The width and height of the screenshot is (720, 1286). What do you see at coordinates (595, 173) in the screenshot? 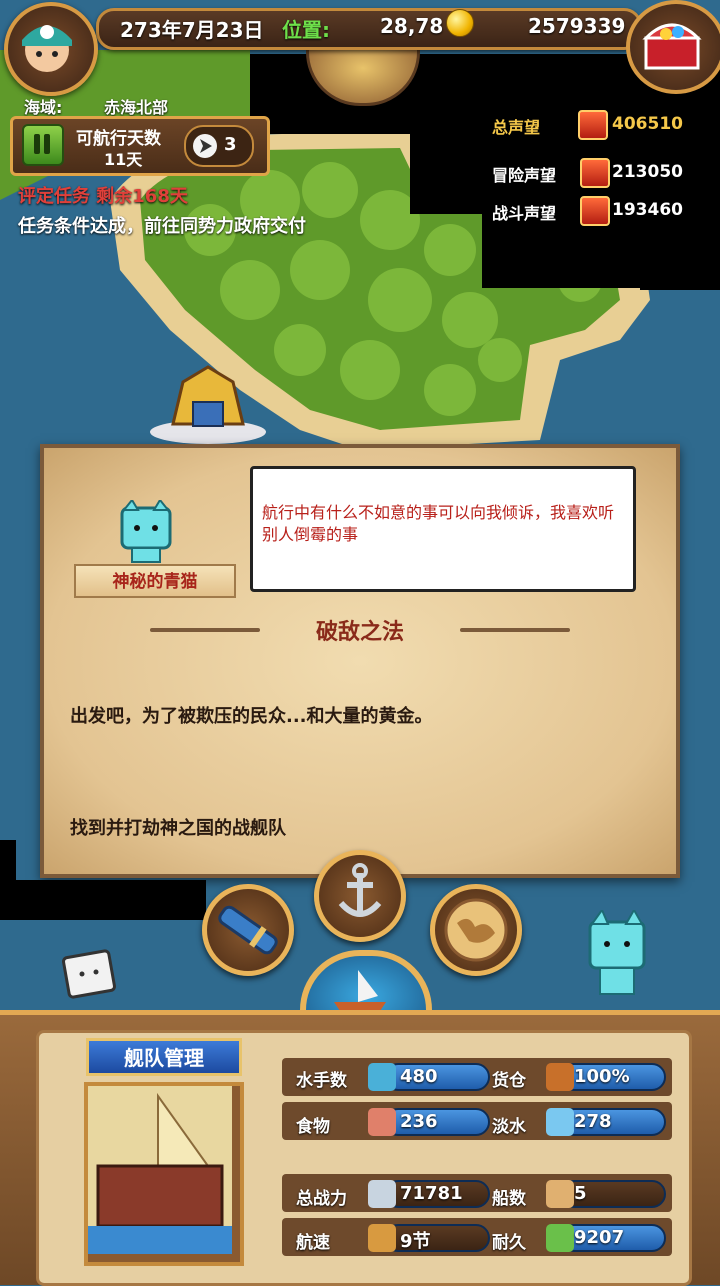
I see `adventure-reputation-icon` at bounding box center [595, 173].